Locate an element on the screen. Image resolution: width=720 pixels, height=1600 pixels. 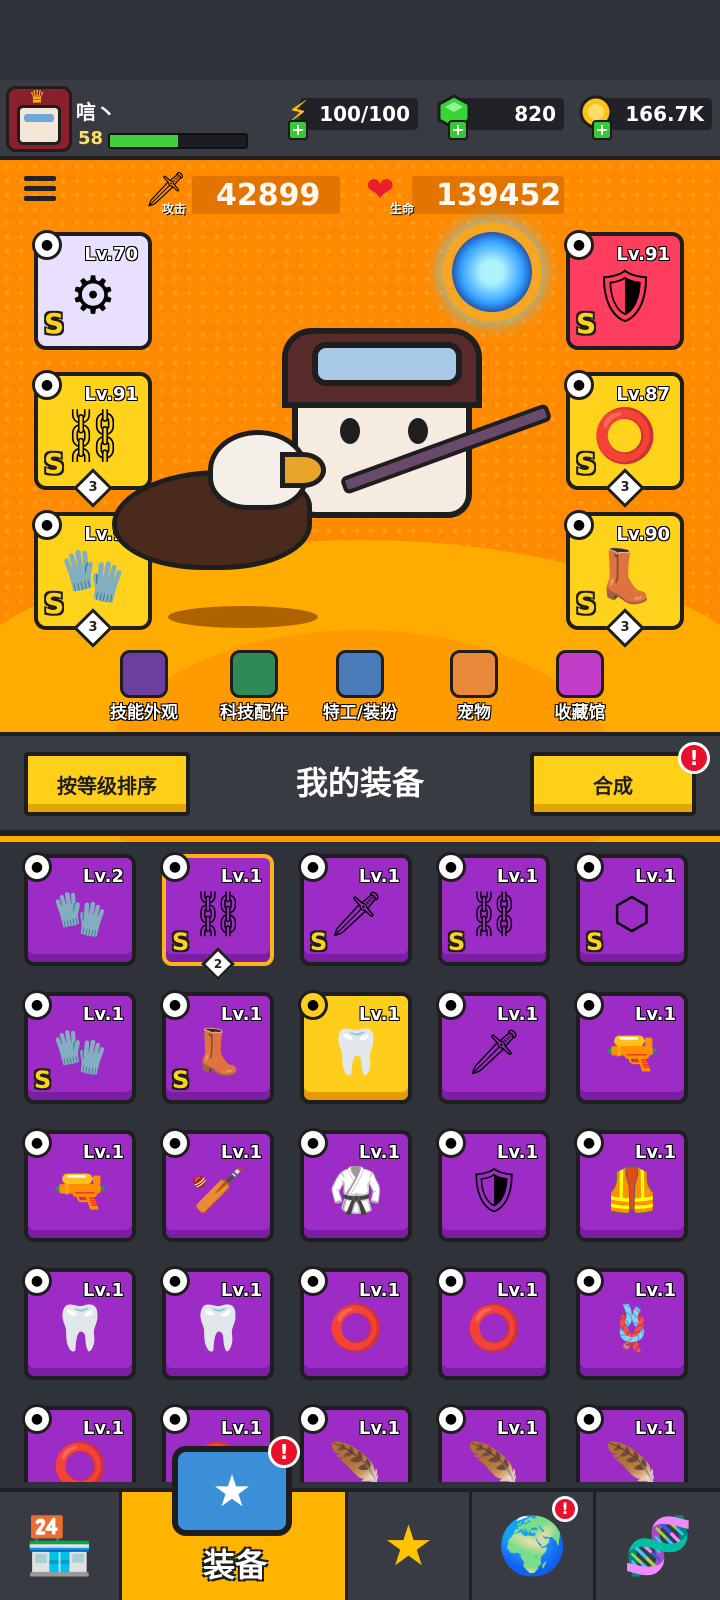
inventory-item: ● 🥋 Lv.1 is located at coordinates (355, 1185).